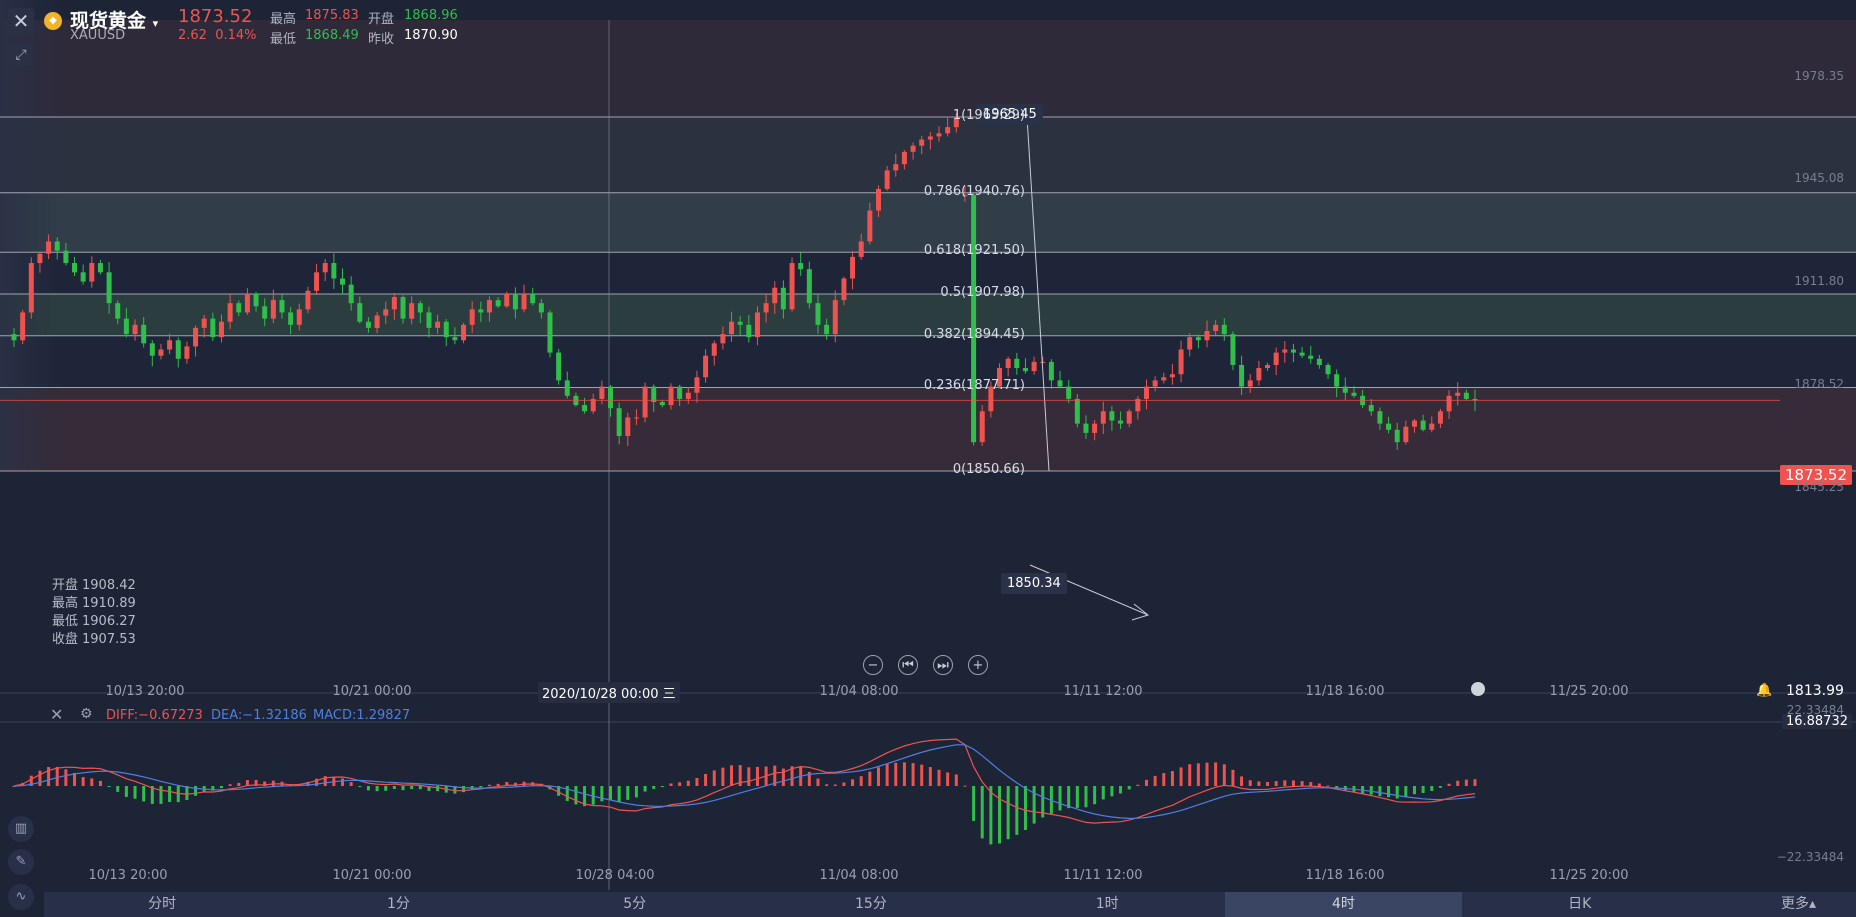 The image size is (1856, 917). Describe the element at coordinates (1777, 904) in the screenshot. I see `tab-more: 更多▴` at that location.